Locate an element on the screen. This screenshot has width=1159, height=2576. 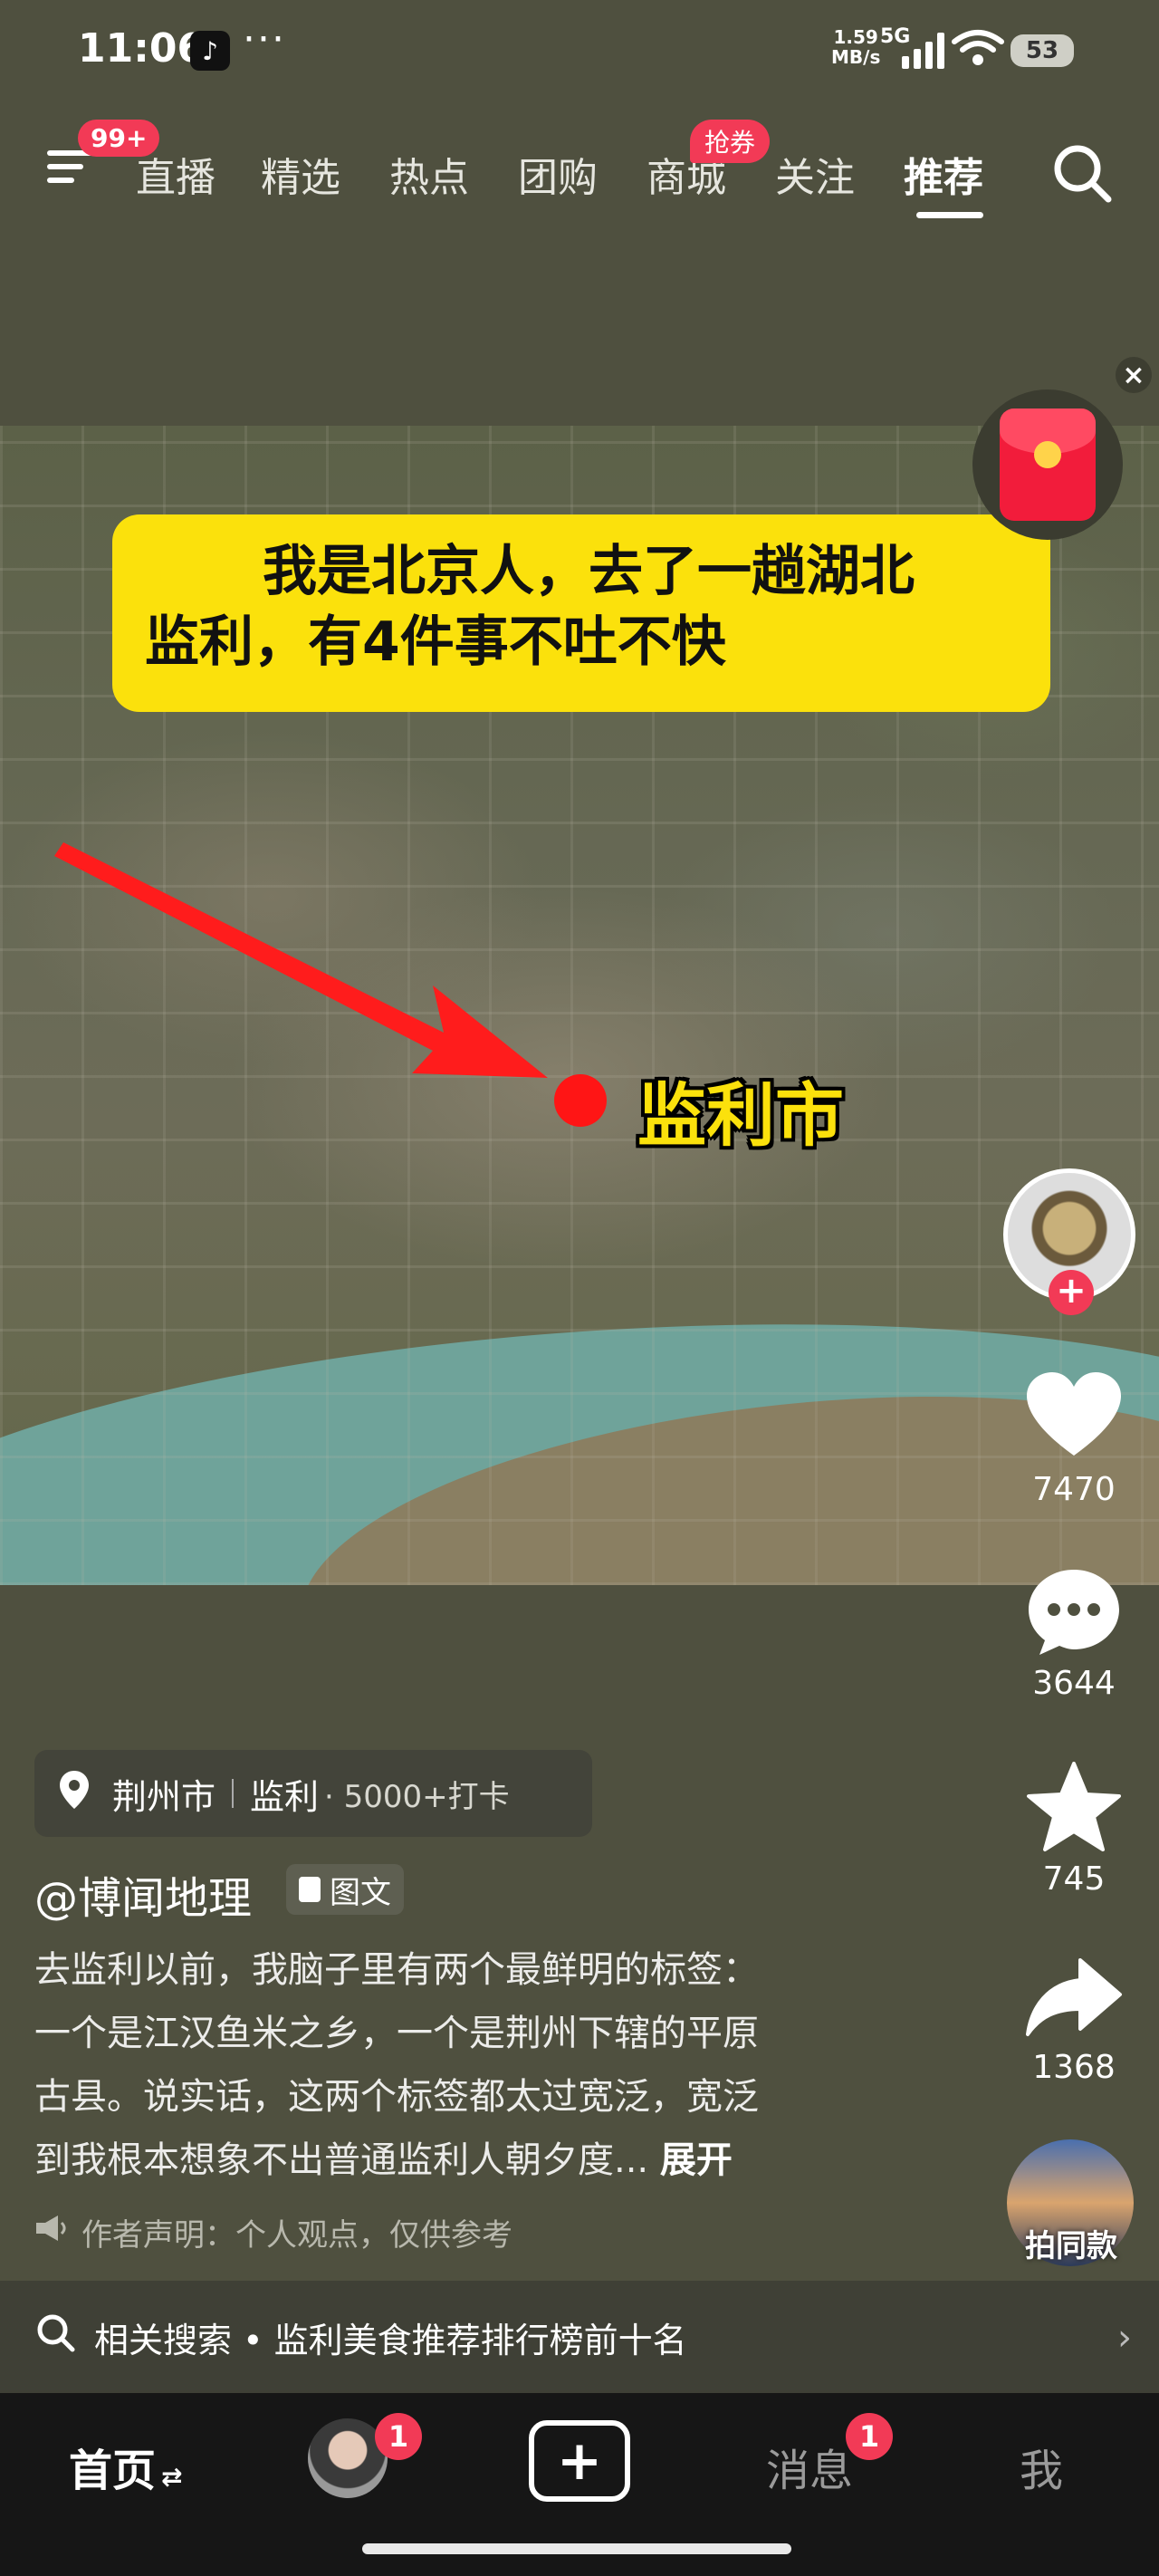
tab-group-buy: 团购 is located at coordinates (558, 174).